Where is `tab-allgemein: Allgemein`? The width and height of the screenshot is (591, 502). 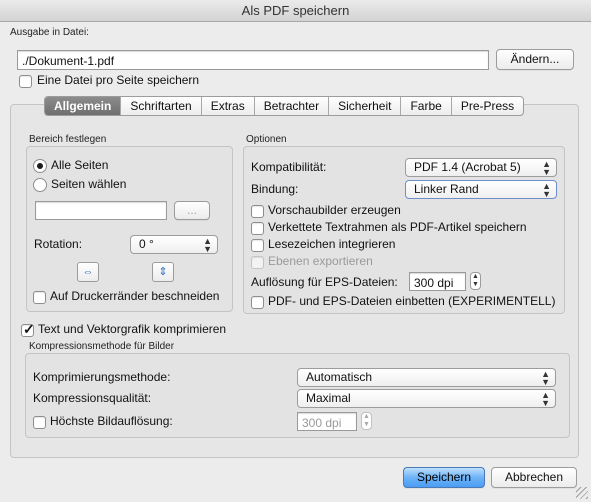 tab-allgemein: Allgemein is located at coordinates (83, 106).